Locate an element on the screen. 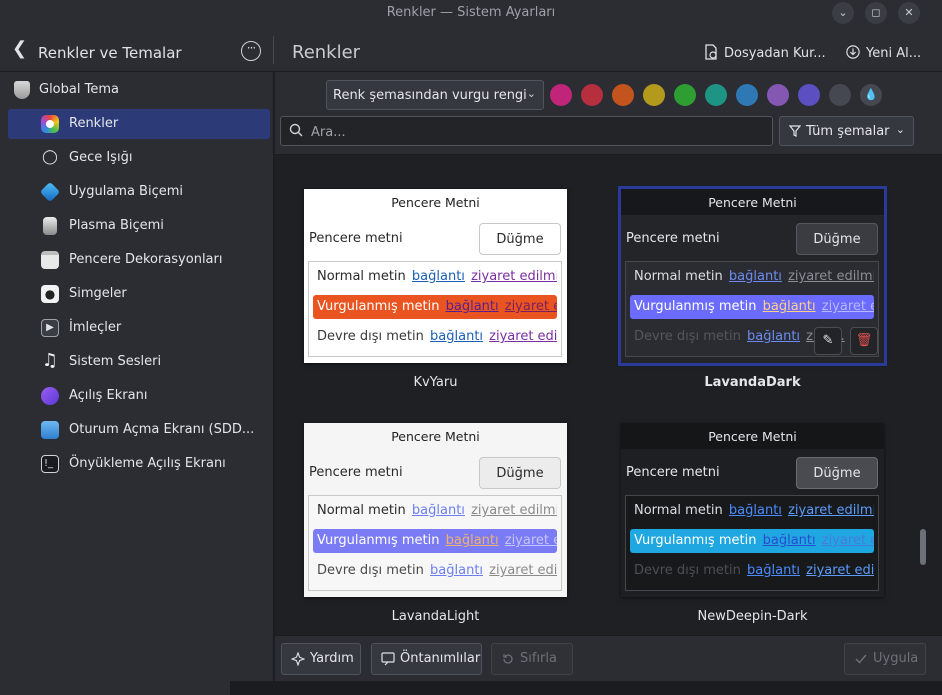  sidebar-item-label: Plasma Biçemi is located at coordinates (116, 225).